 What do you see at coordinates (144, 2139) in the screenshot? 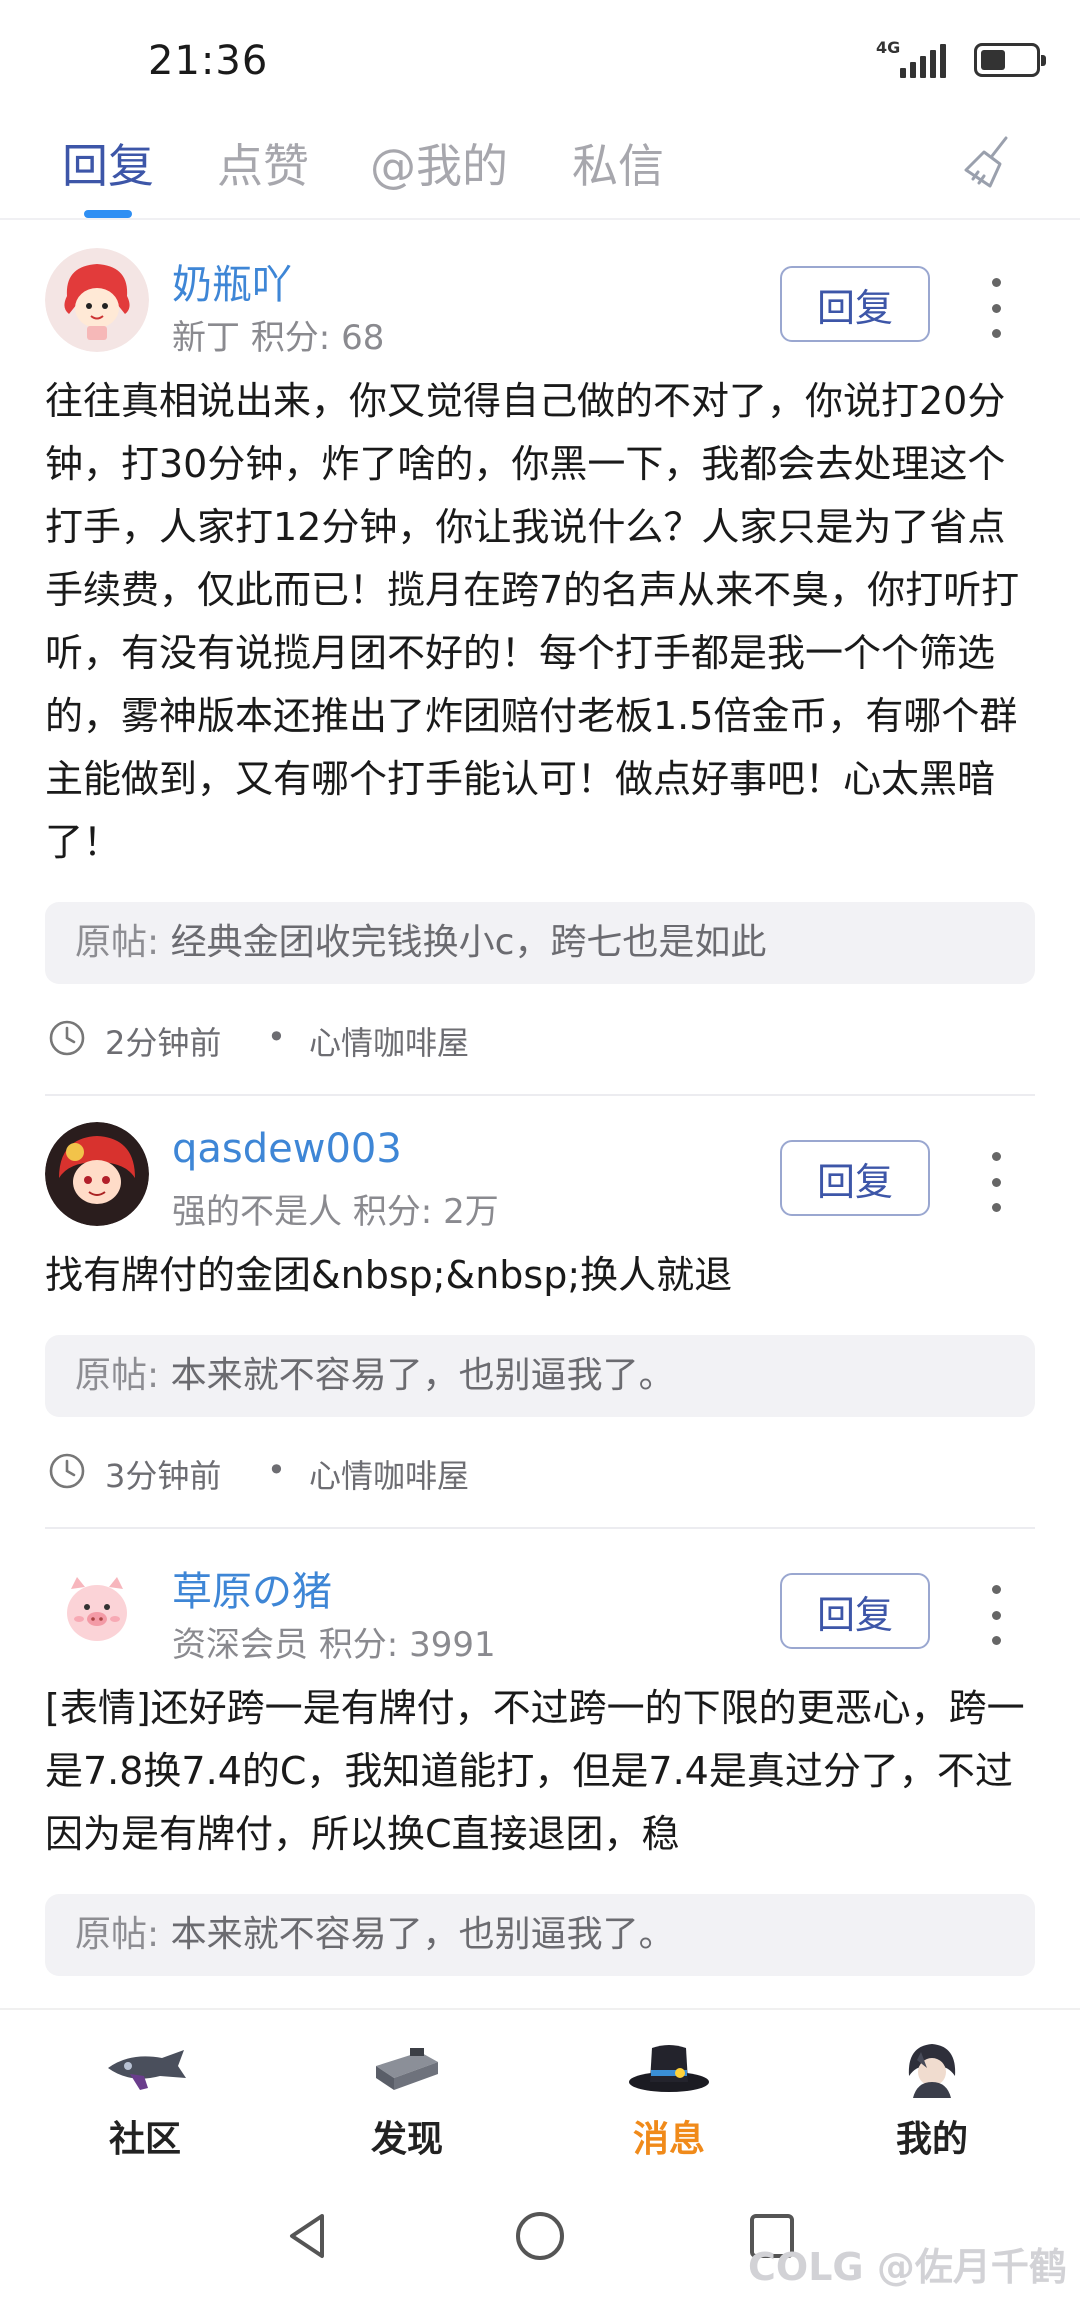
I see `nav-label: 社区` at bounding box center [144, 2139].